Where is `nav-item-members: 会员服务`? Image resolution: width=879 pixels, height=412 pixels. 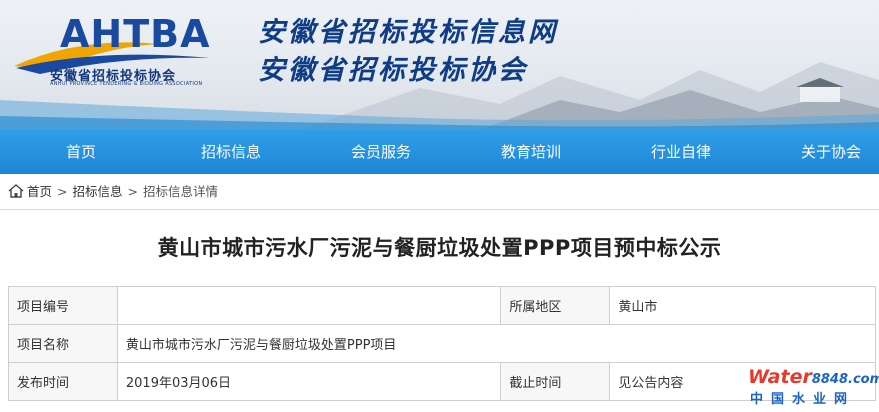 nav-item-members: 会员服务 is located at coordinates (381, 152).